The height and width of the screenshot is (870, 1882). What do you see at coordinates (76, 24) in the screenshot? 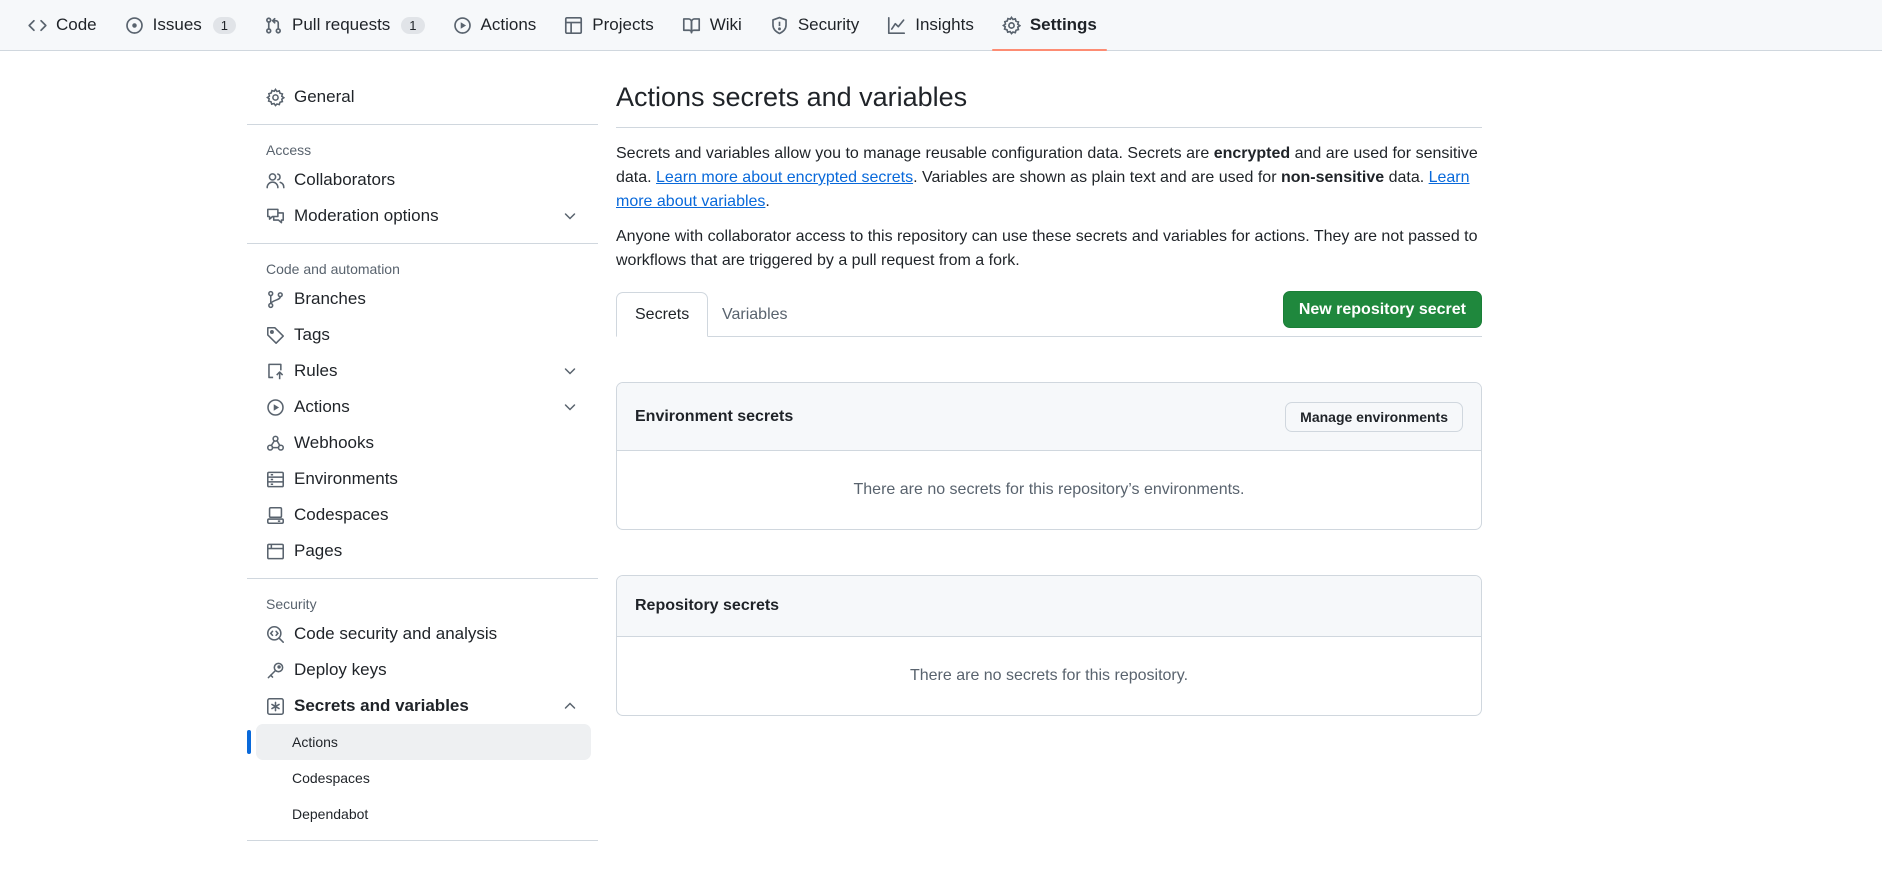
I see `tab-label: Code` at bounding box center [76, 24].